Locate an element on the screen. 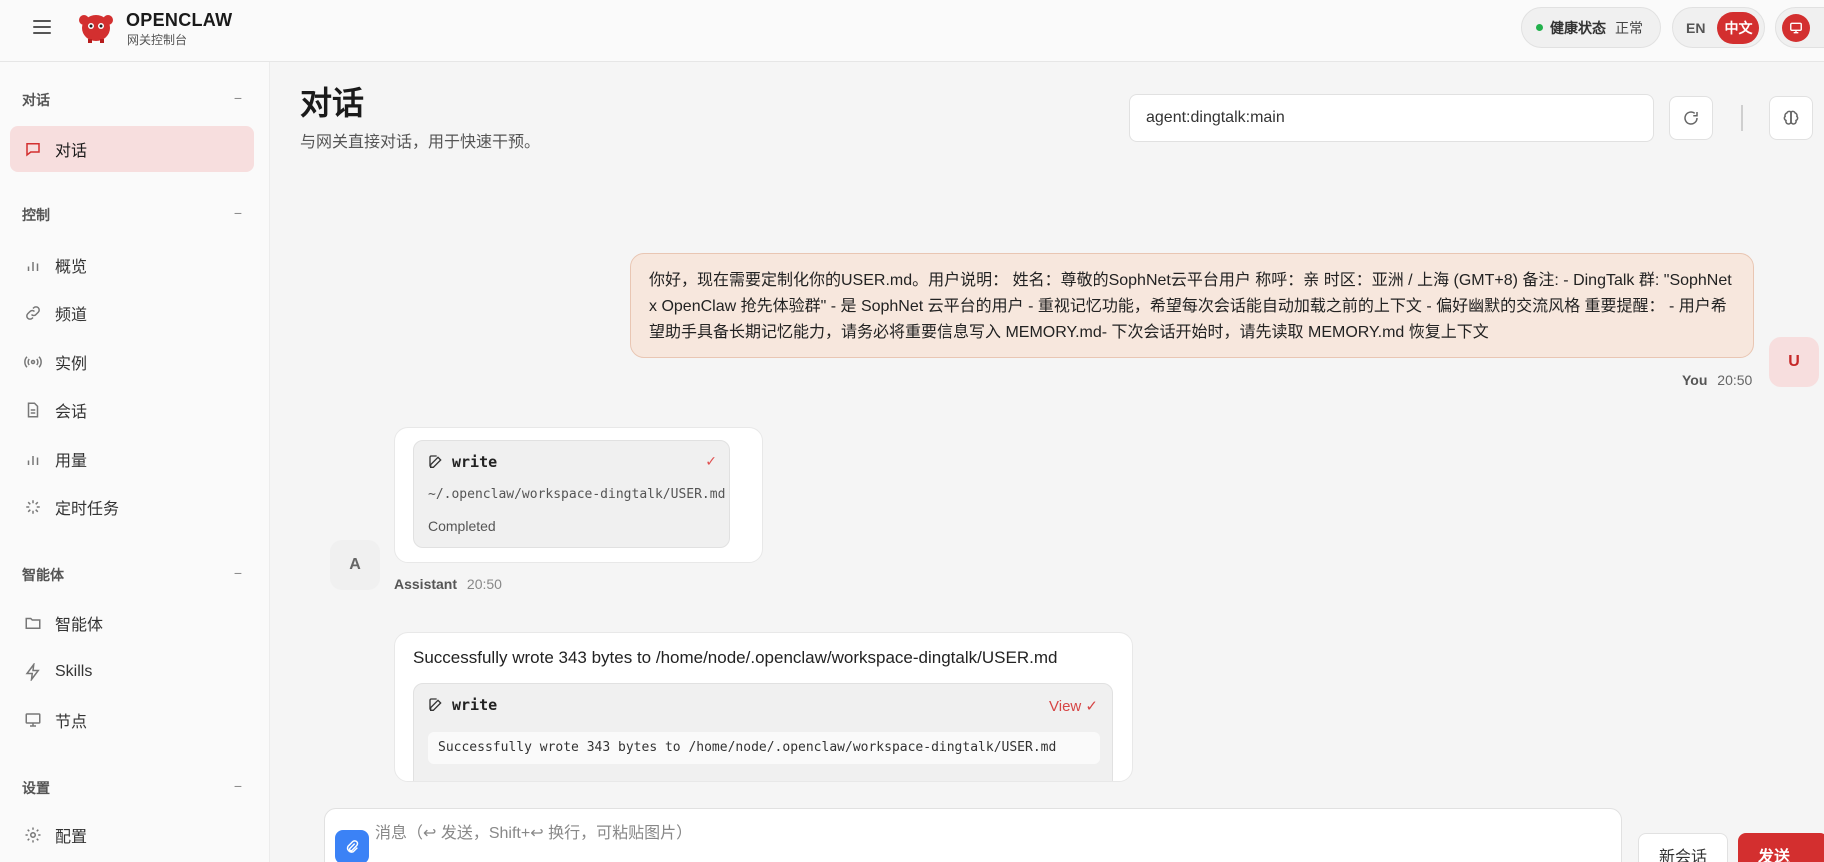 The width and height of the screenshot is (1824, 862). sidebar-item-label: 会话 is located at coordinates (71, 412).